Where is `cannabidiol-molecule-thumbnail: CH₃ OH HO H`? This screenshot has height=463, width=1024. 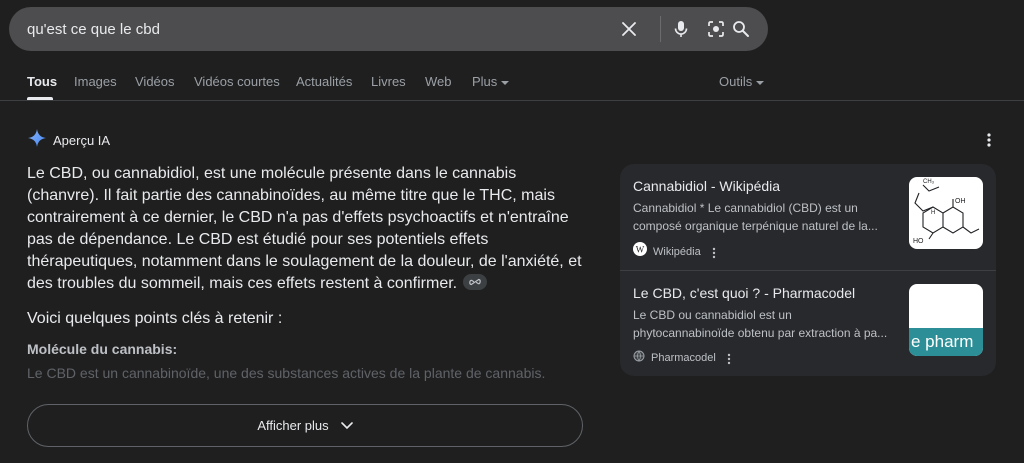
cannabidiol-molecule-thumbnail: CH₃ OH HO H is located at coordinates (946, 213).